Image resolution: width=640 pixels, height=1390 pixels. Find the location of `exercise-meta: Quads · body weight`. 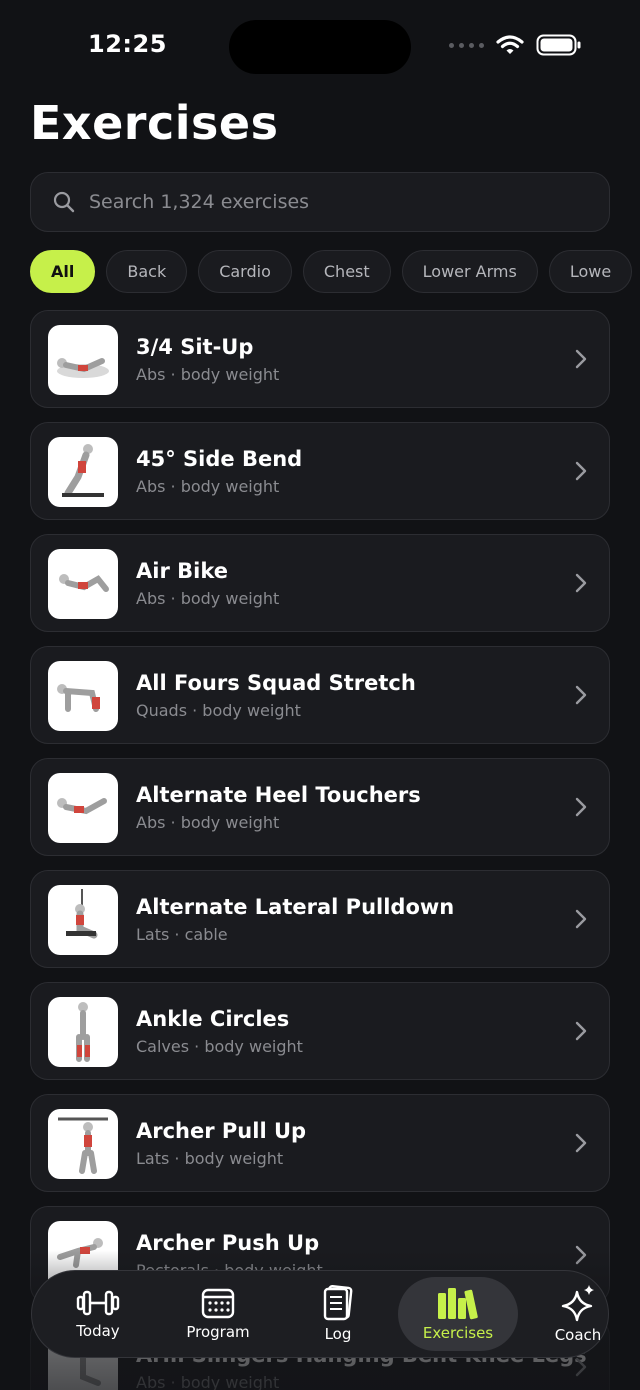

exercise-meta: Quads · body weight is located at coordinates (218, 710).